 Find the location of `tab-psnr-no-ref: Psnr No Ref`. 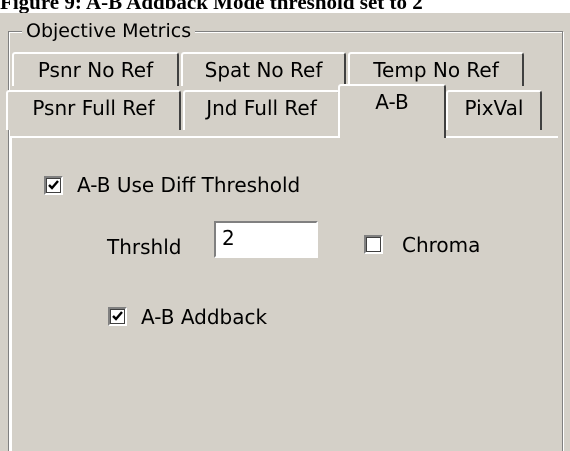

tab-psnr-no-ref: Psnr No Ref is located at coordinates (95, 69).